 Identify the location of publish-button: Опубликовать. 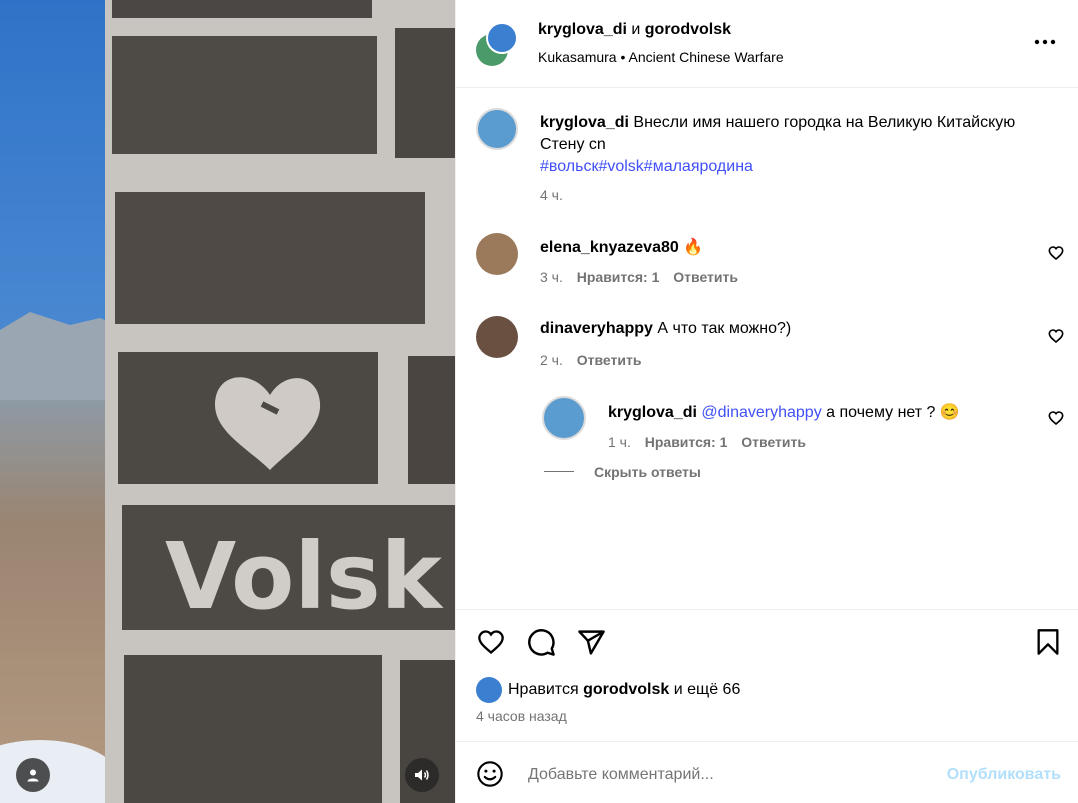
(1004, 775).